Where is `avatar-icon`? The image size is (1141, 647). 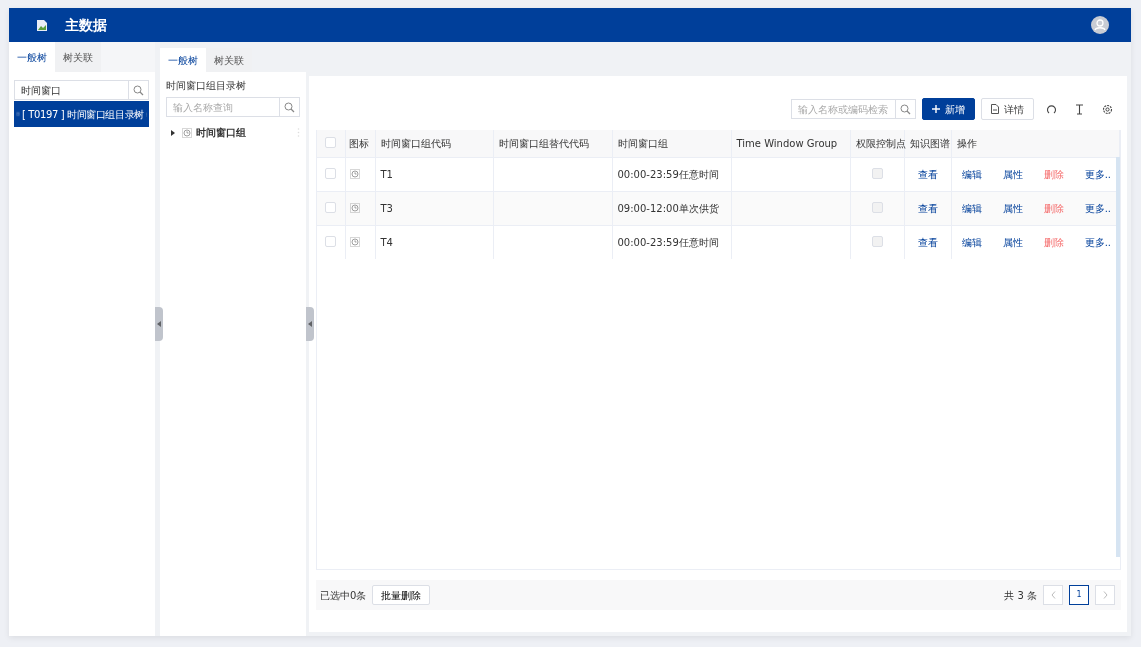 avatar-icon is located at coordinates (1100, 25).